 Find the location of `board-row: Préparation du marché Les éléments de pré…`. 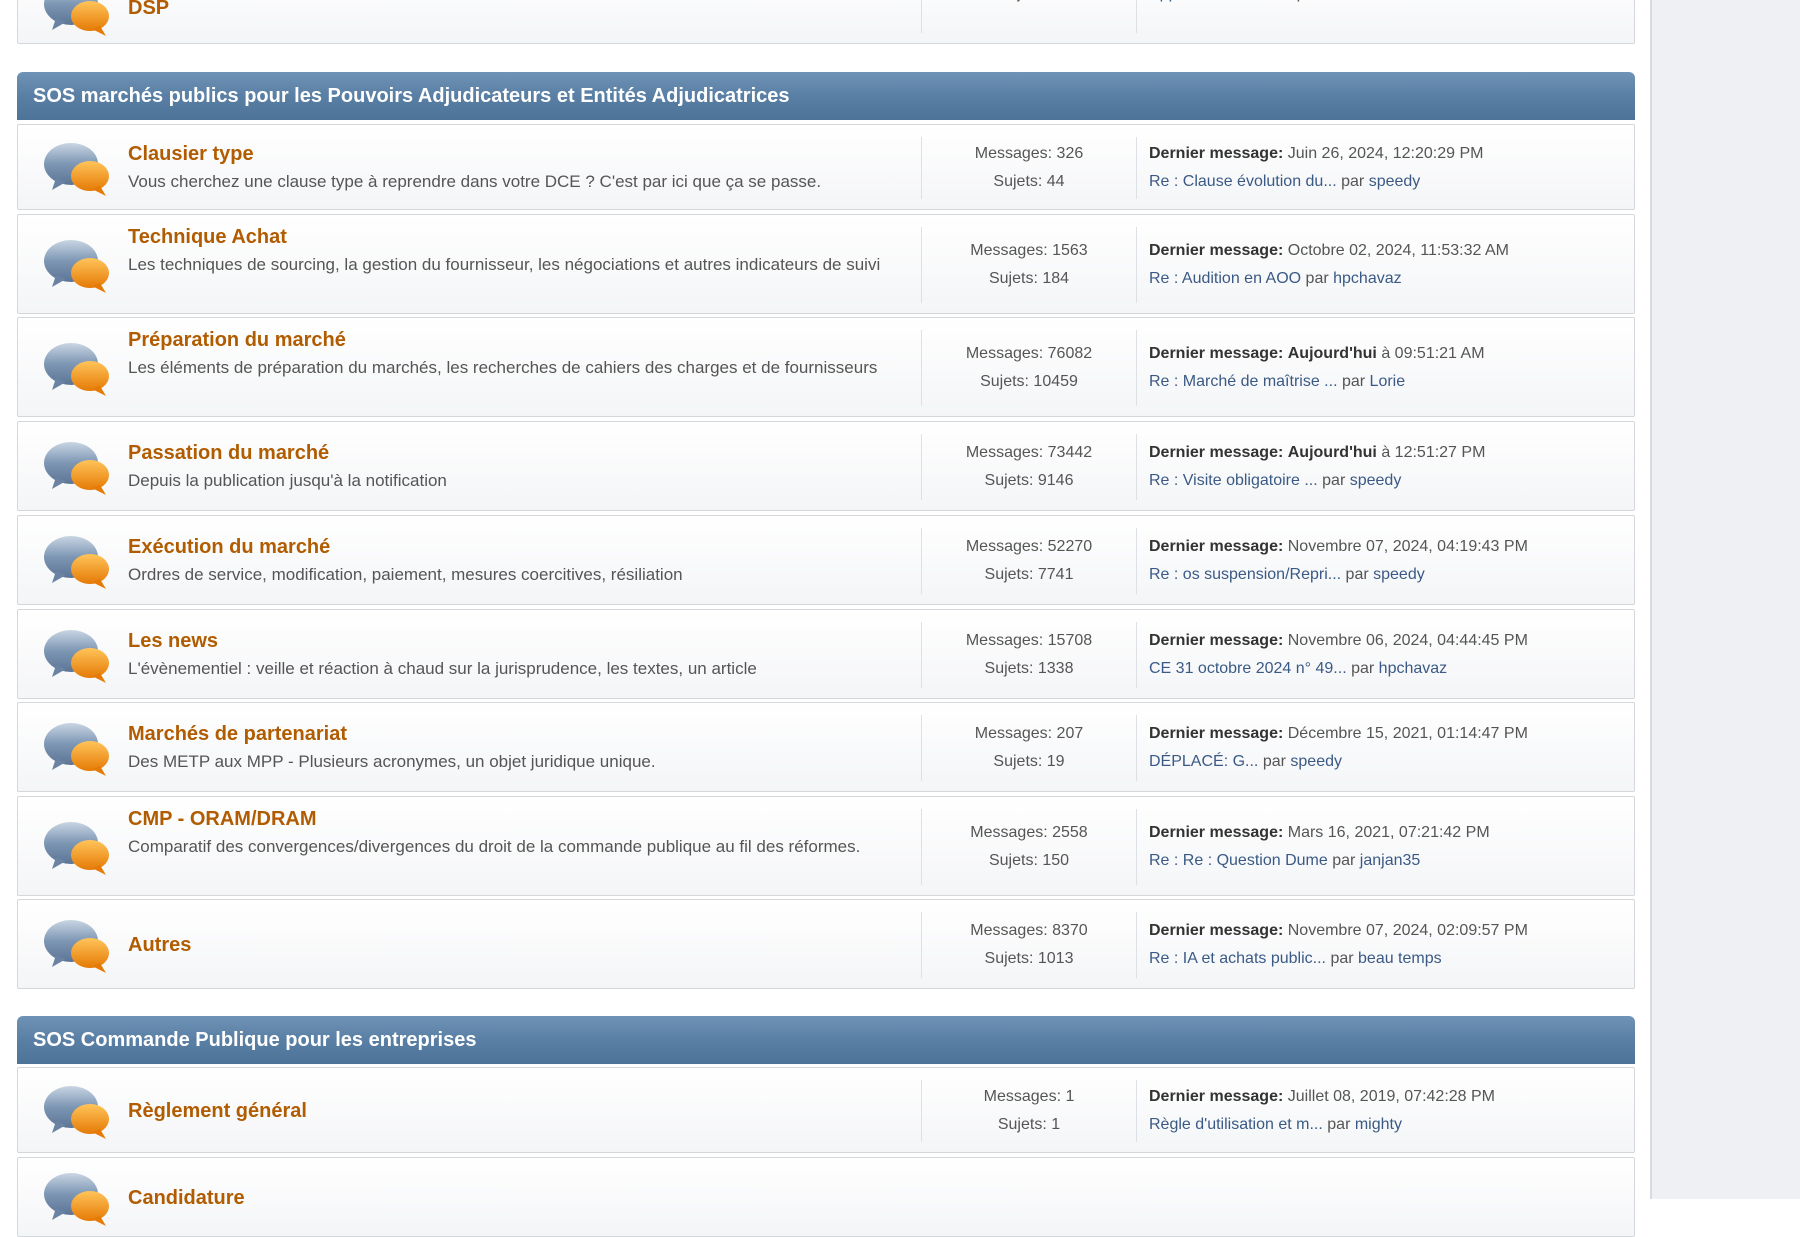

board-row: Préparation du marché Les éléments de pré… is located at coordinates (826, 367).